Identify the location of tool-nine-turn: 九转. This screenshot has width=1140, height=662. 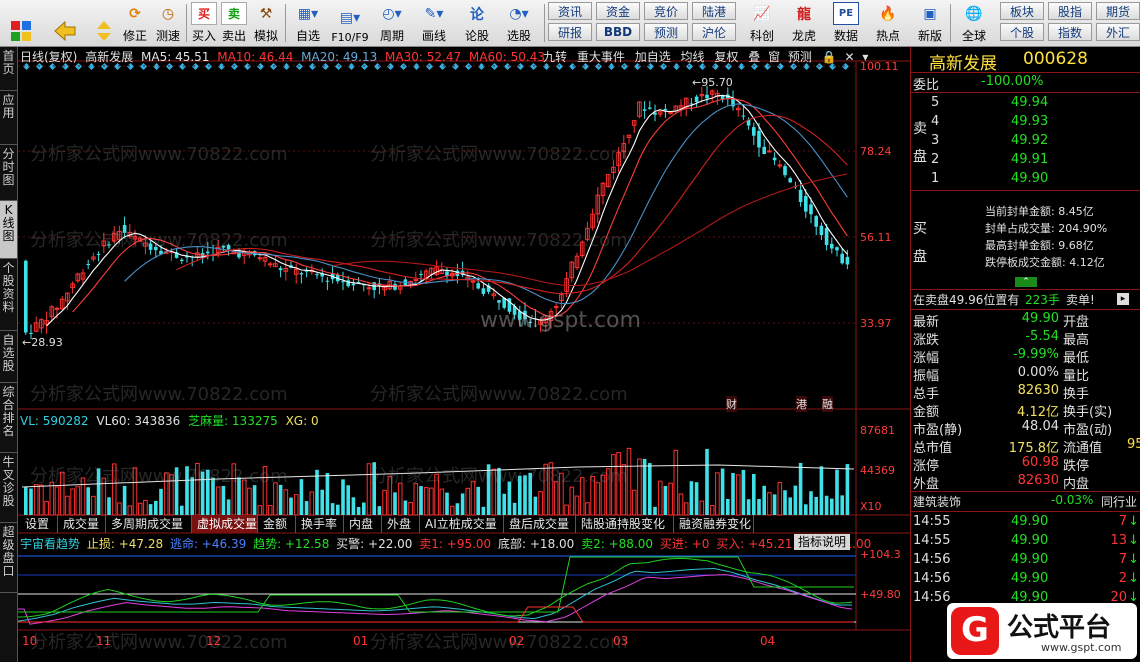
(555, 57).